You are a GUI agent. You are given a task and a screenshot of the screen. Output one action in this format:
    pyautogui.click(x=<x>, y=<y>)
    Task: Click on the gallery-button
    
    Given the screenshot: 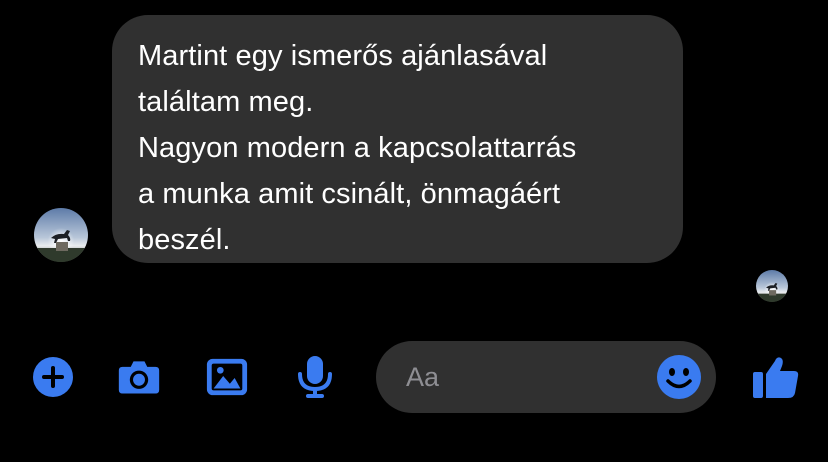 What is the action you would take?
    pyautogui.click(x=227, y=377)
    